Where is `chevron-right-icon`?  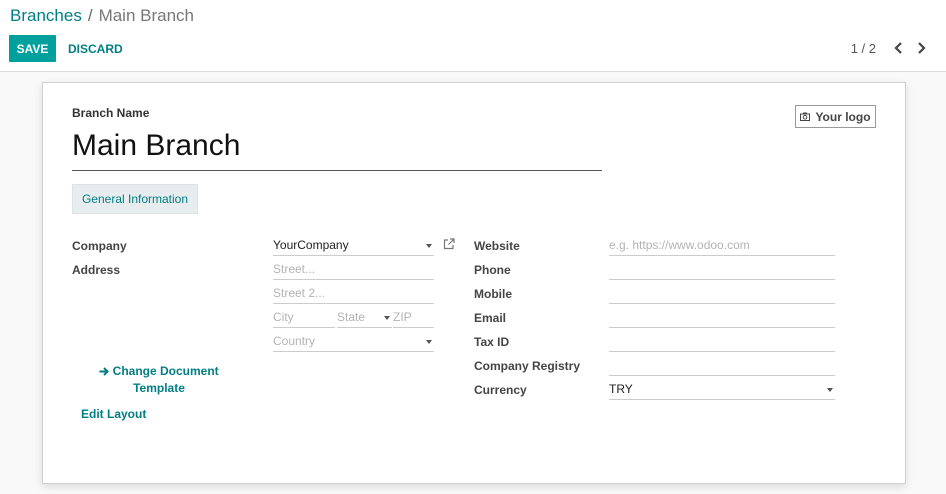
chevron-right-icon is located at coordinates (922, 48).